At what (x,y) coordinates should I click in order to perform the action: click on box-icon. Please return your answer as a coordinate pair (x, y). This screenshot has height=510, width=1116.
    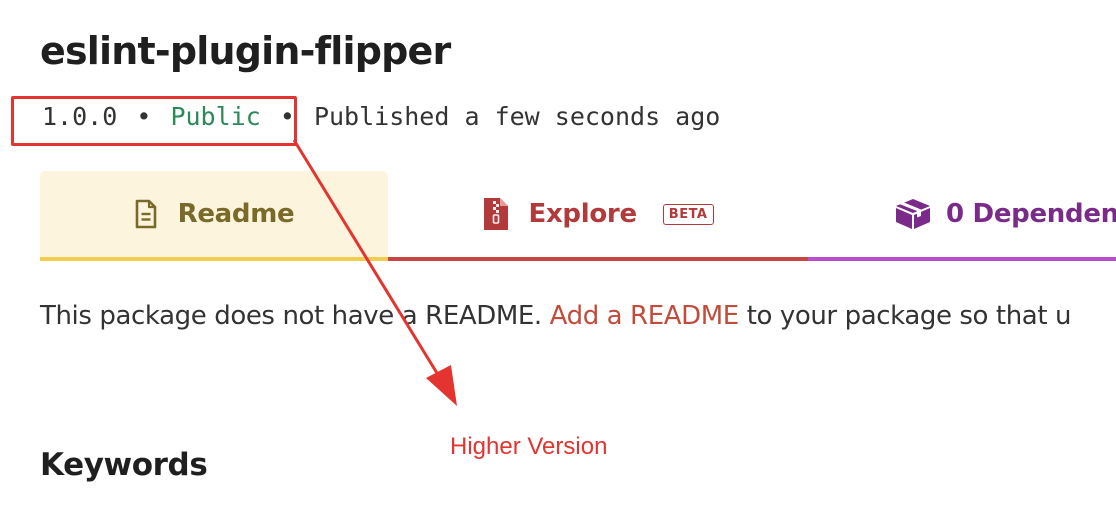
    Looking at the image, I should click on (913, 214).